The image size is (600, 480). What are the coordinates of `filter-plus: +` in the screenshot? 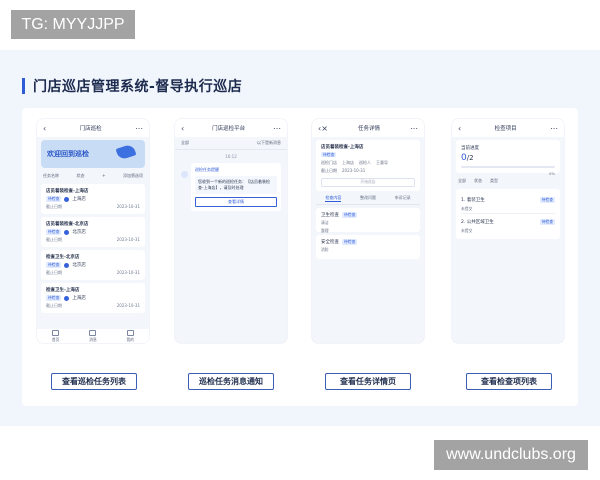 It's located at (103, 176).